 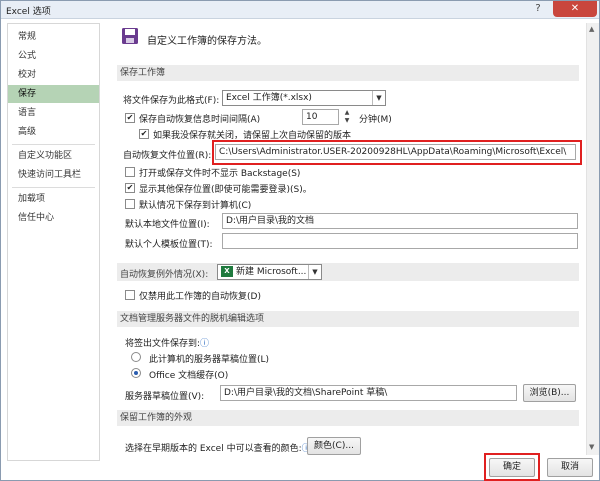 I want to click on close-icon: ✕, so click(x=575, y=9).